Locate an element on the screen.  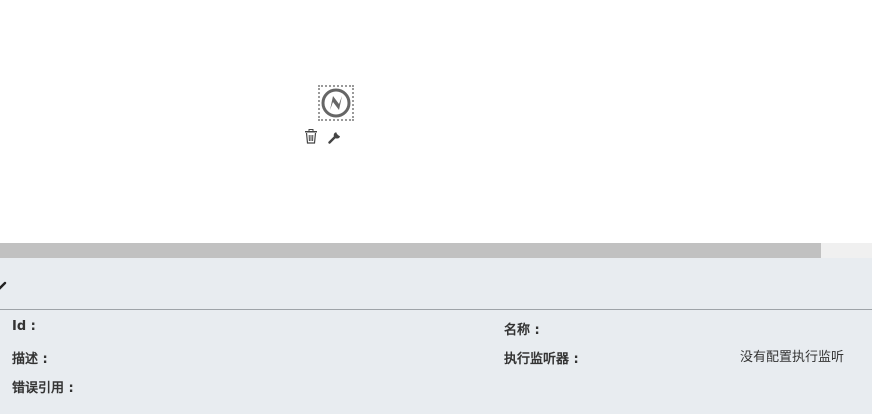
bolt-circle-icon is located at coordinates (336, 103).